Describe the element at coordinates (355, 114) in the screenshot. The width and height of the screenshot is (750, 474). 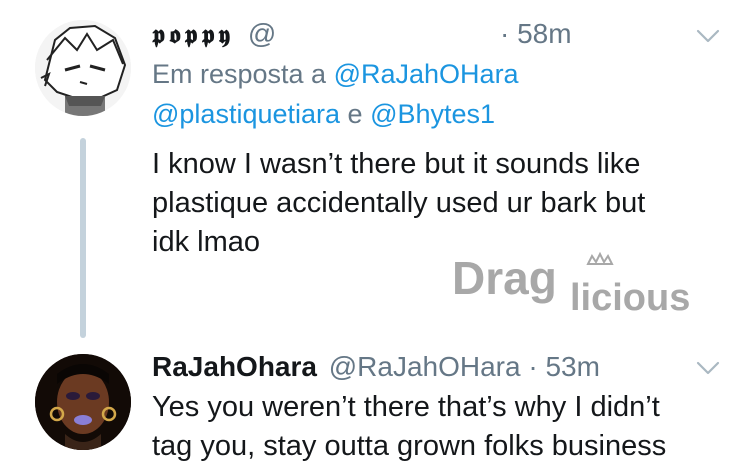
I see `reply-conjunction: e` at that location.